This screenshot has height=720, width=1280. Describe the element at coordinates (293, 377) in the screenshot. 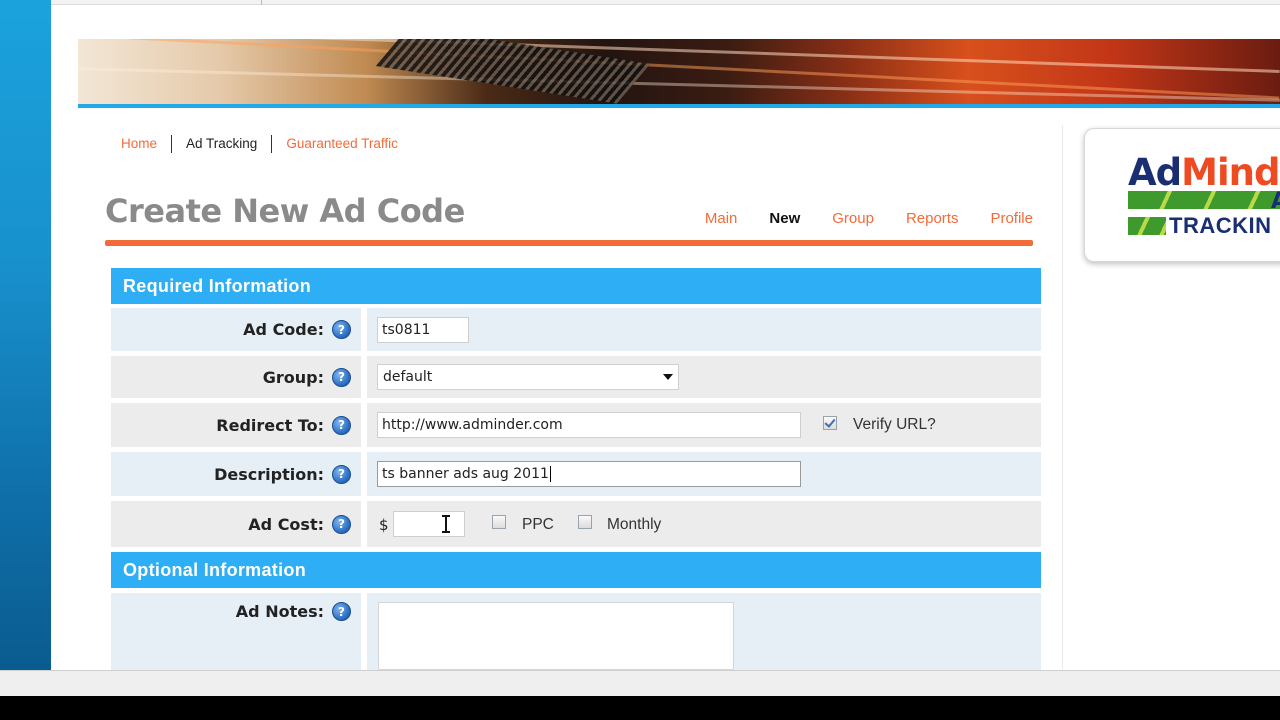

I see `group-label: Group:` at that location.